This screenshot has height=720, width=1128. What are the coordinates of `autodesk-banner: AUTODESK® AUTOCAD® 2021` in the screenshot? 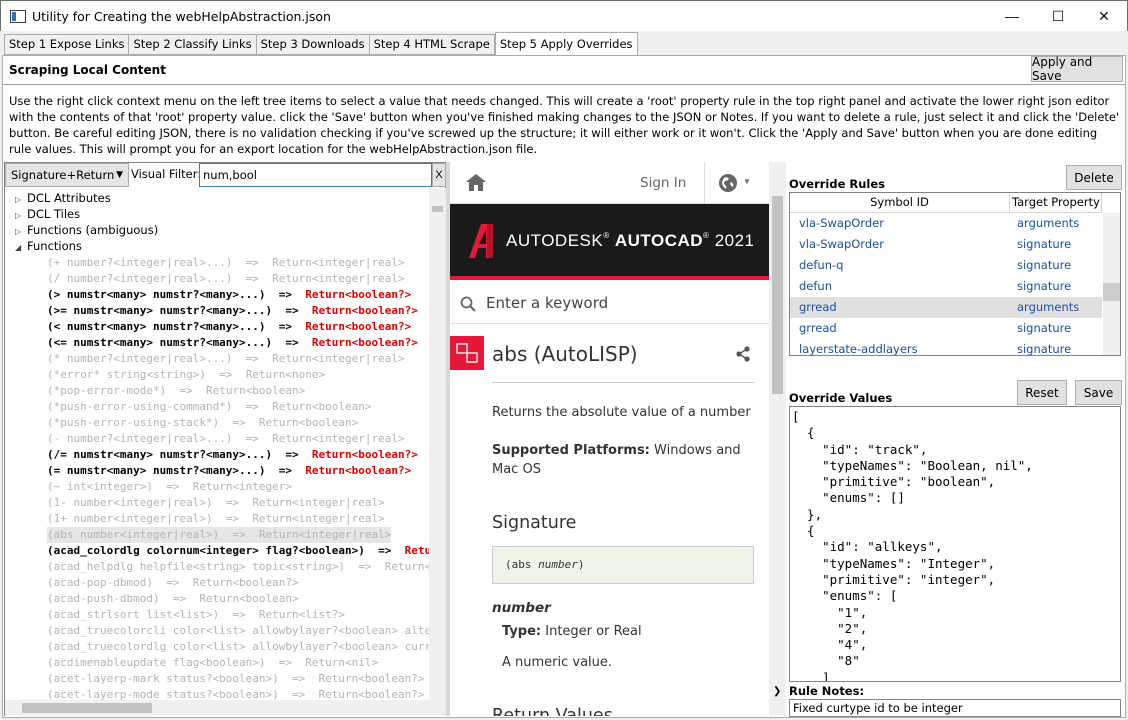 It's located at (609, 242).